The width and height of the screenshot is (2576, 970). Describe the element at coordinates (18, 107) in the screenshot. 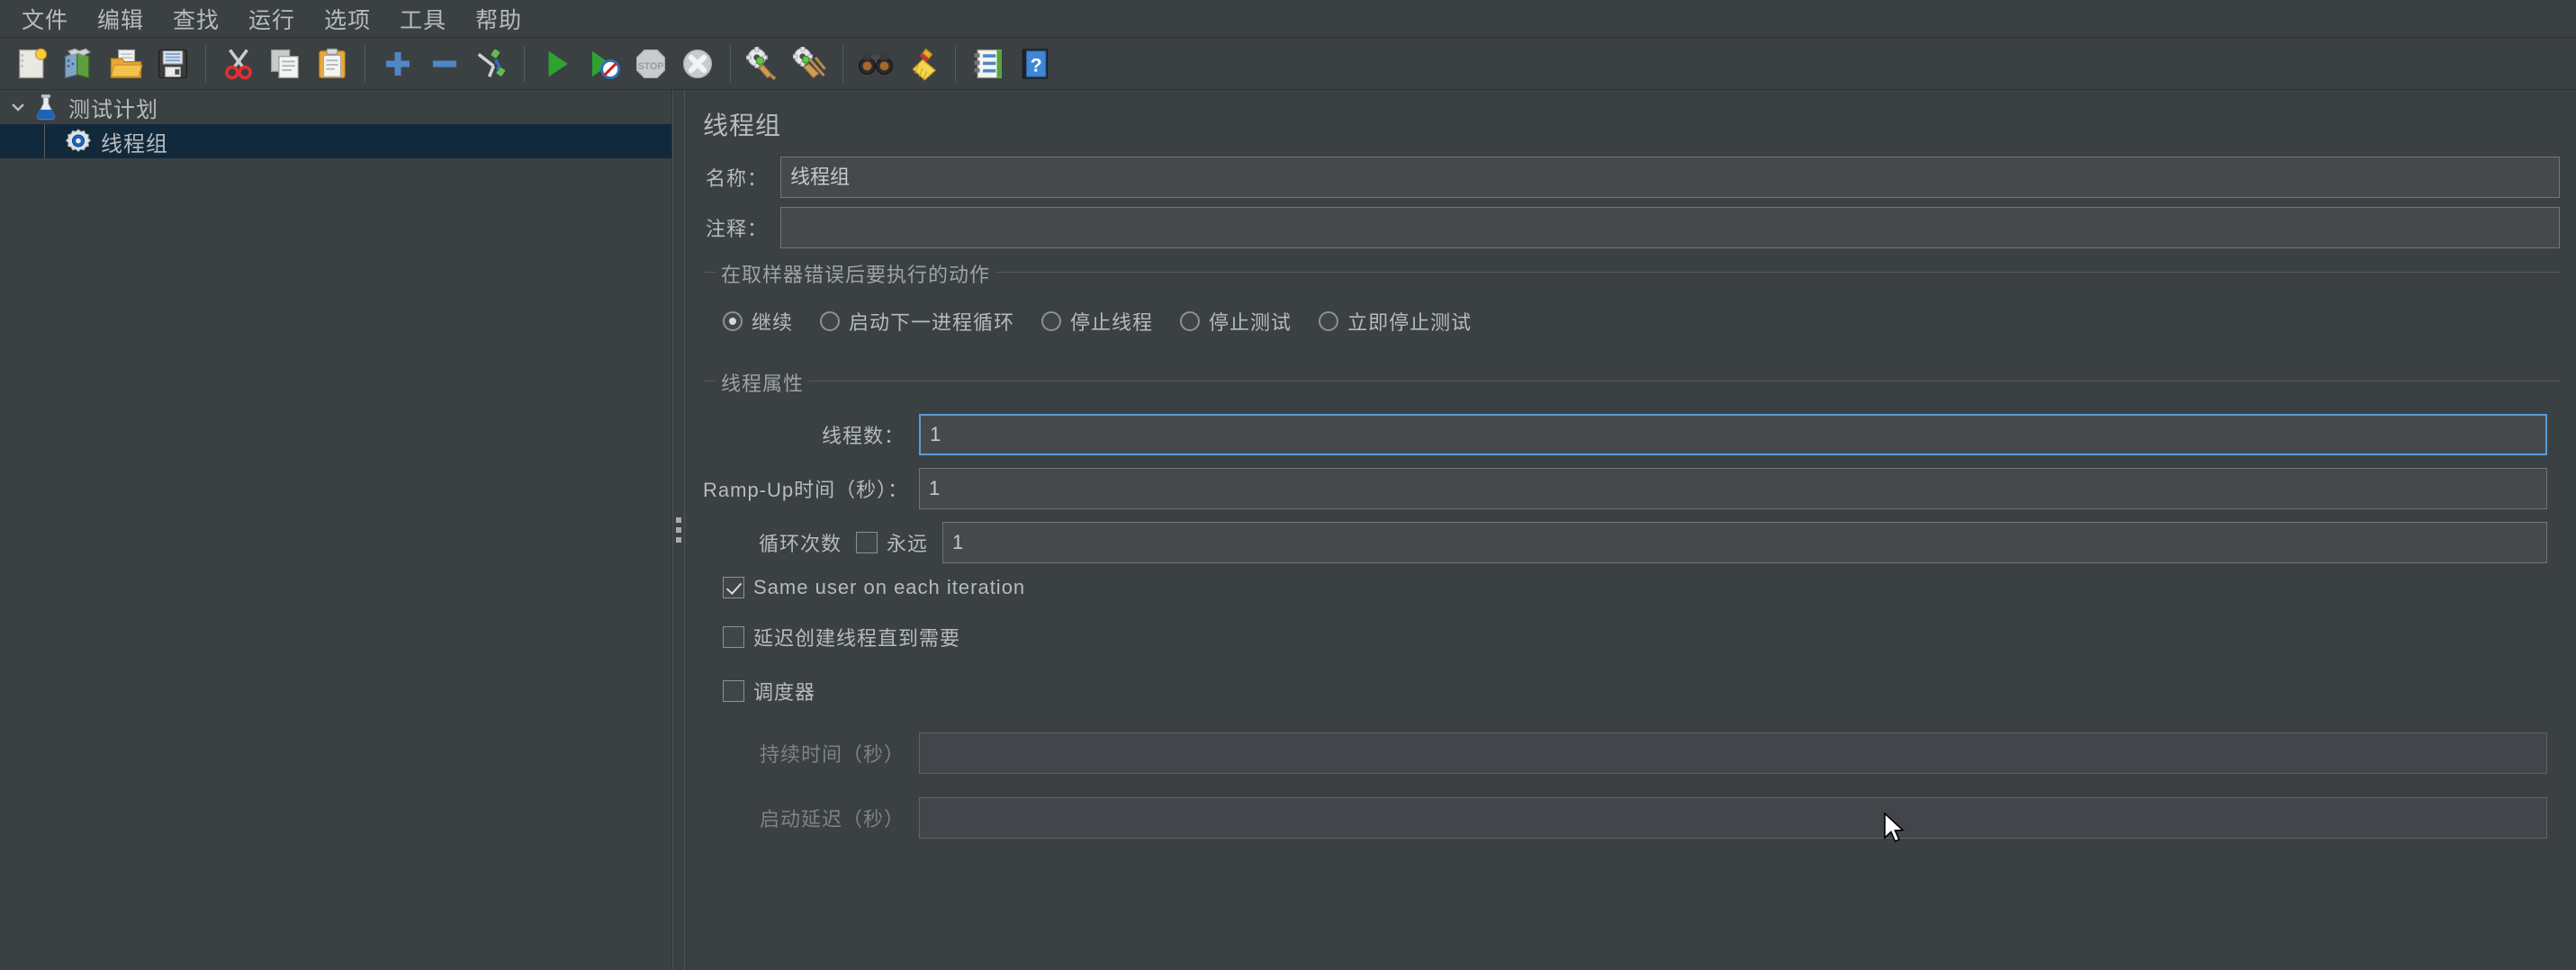

I see `expand-chevron-down-icon` at that location.